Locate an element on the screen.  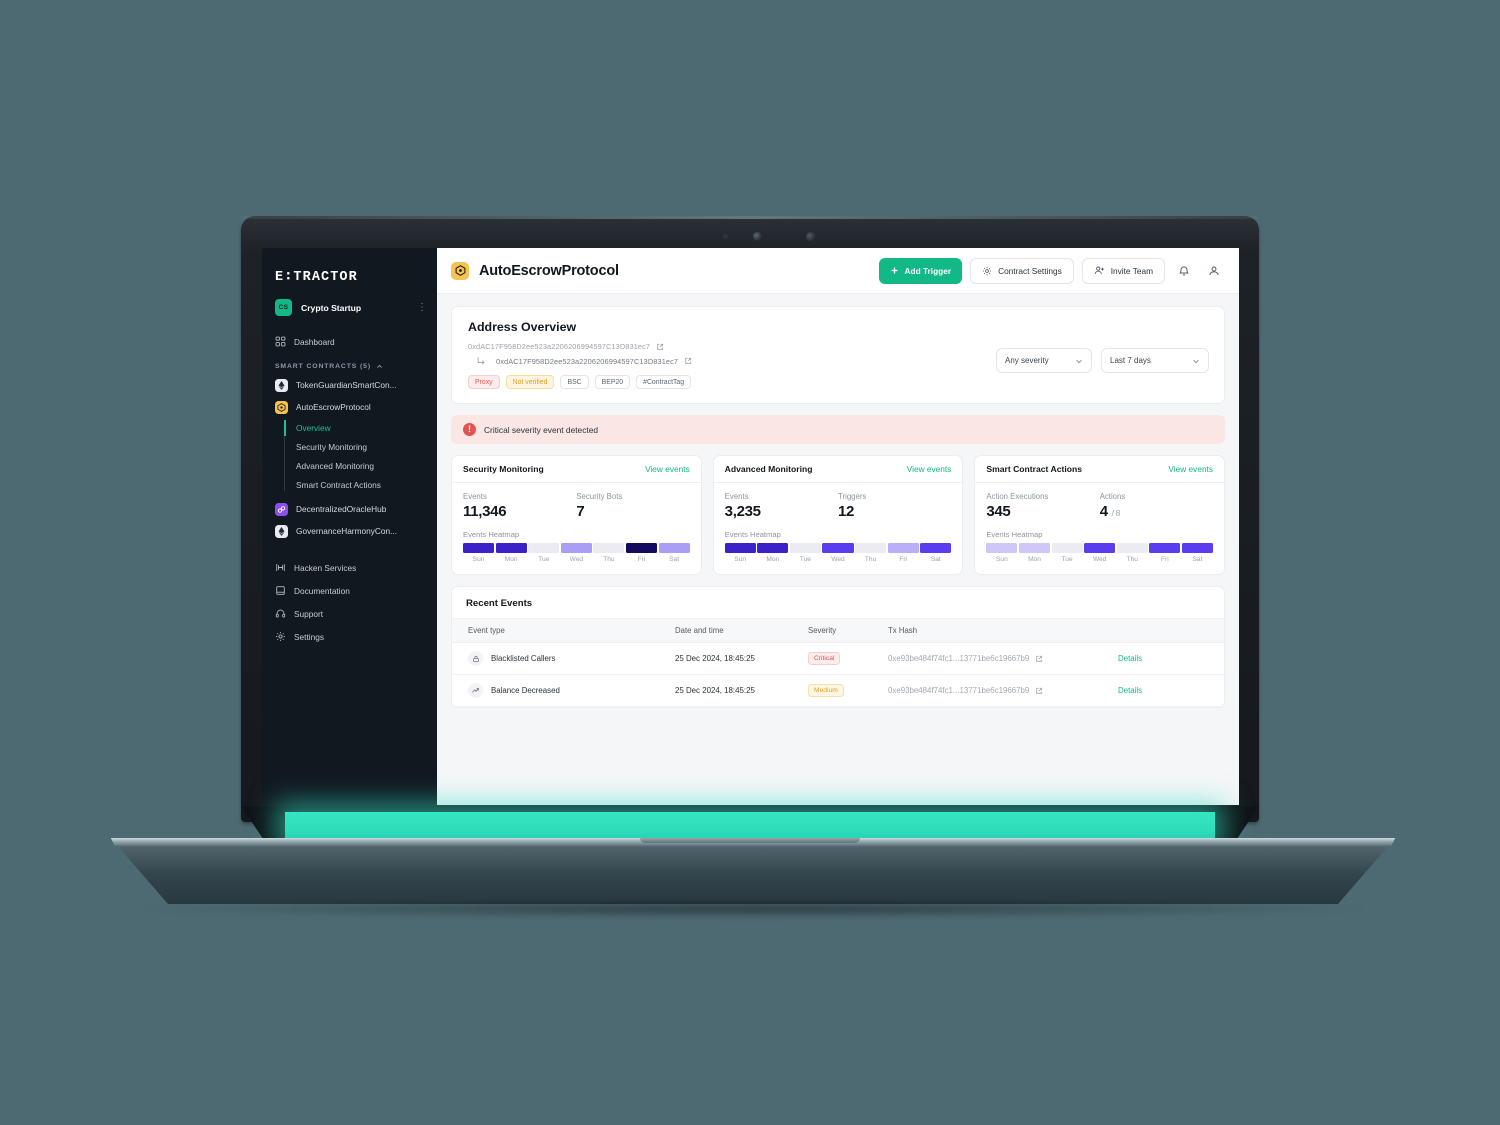
active-indicator is located at coordinates (285, 428).